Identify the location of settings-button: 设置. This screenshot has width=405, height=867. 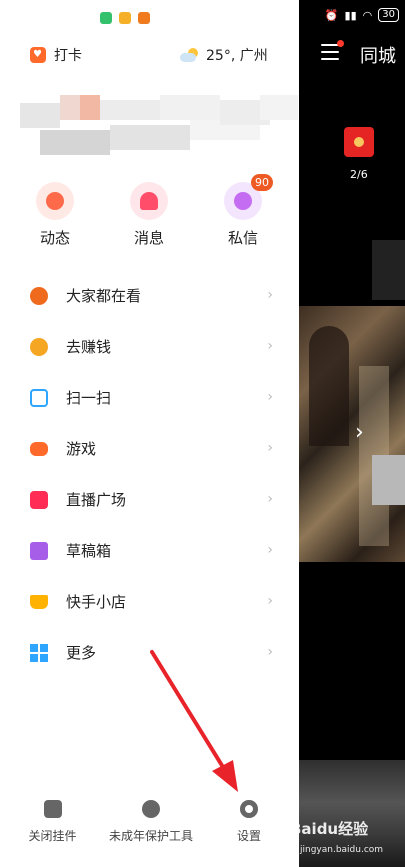
(249, 822).